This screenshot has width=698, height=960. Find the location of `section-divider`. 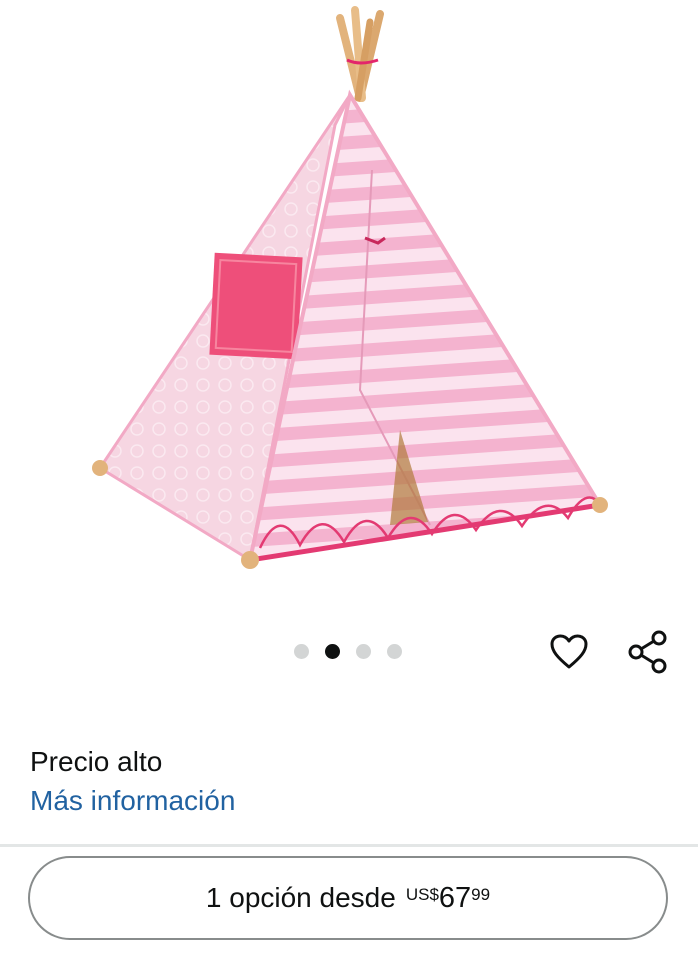

section-divider is located at coordinates (349, 845).